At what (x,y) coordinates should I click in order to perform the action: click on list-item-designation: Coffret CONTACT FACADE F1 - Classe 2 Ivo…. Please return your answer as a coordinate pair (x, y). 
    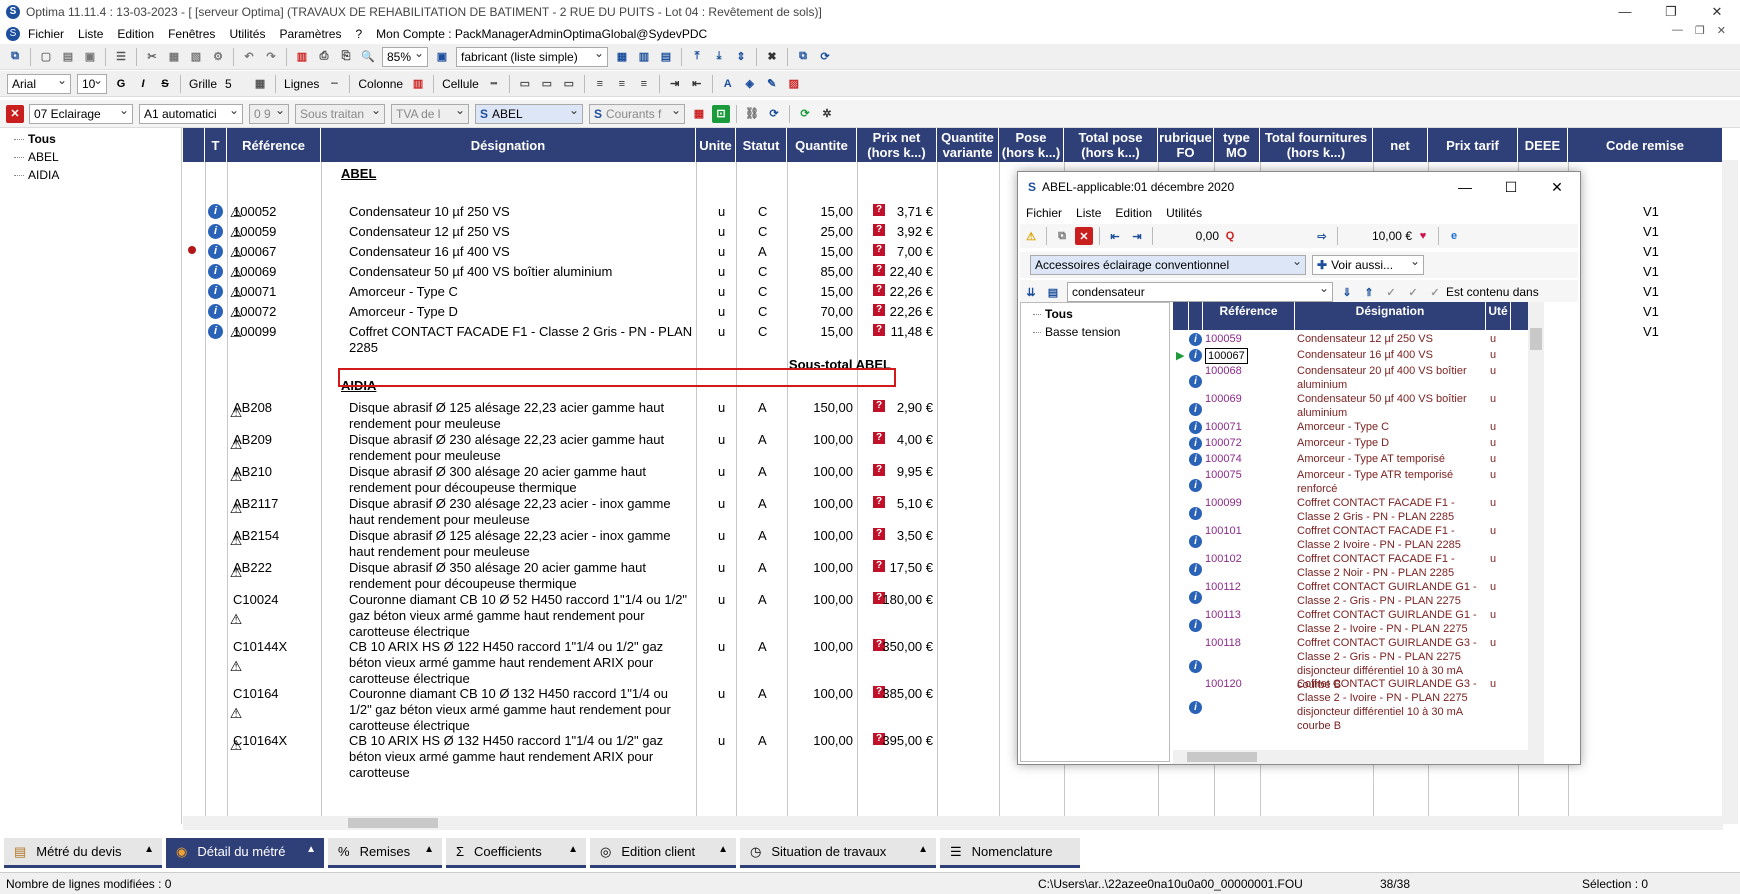
    Looking at the image, I should click on (1391, 538).